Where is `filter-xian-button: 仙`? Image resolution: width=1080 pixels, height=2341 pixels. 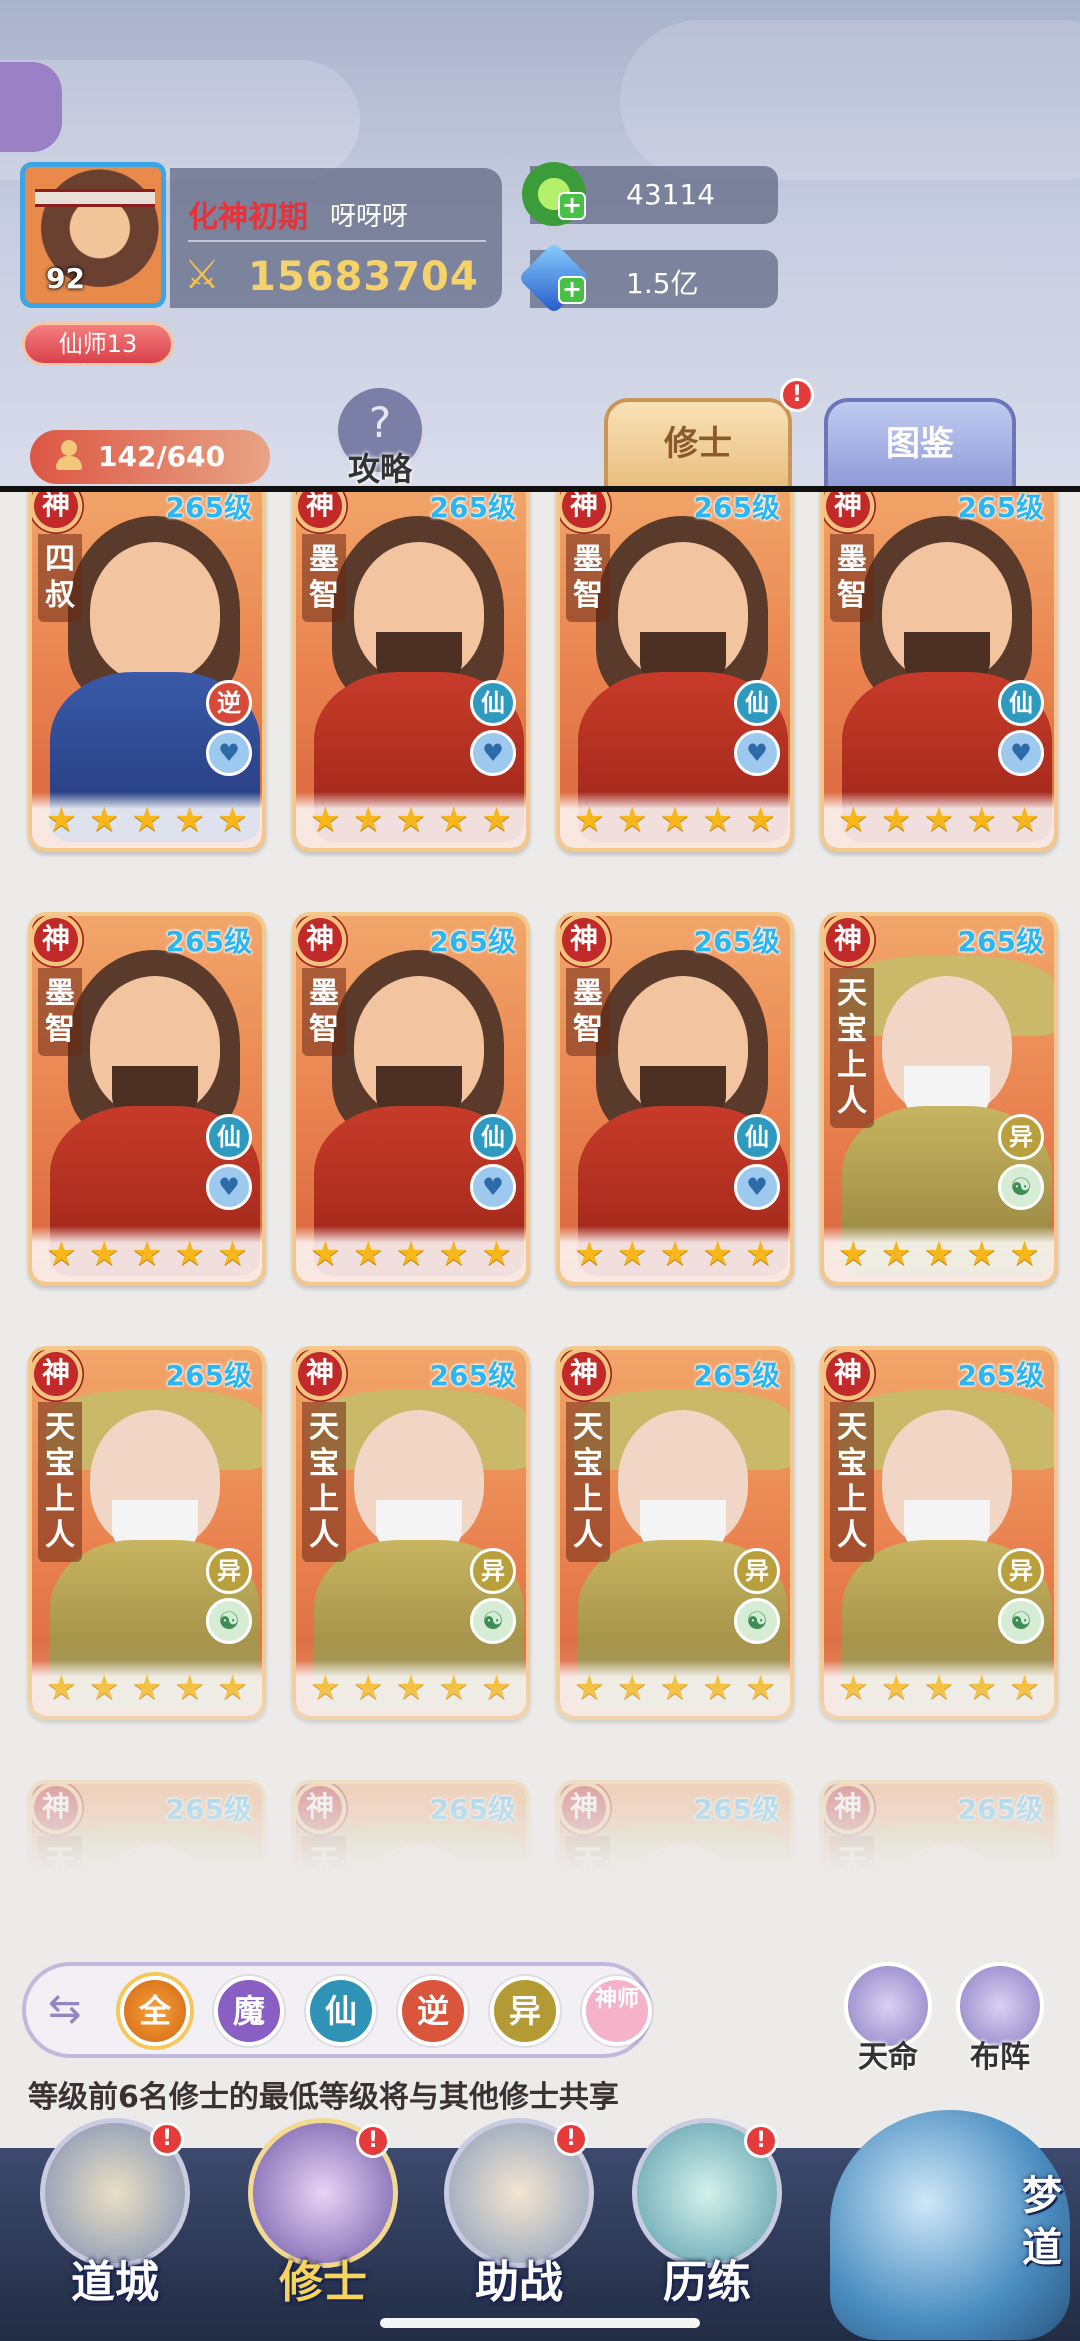
filter-xian-button: 仙 is located at coordinates (341, 2011).